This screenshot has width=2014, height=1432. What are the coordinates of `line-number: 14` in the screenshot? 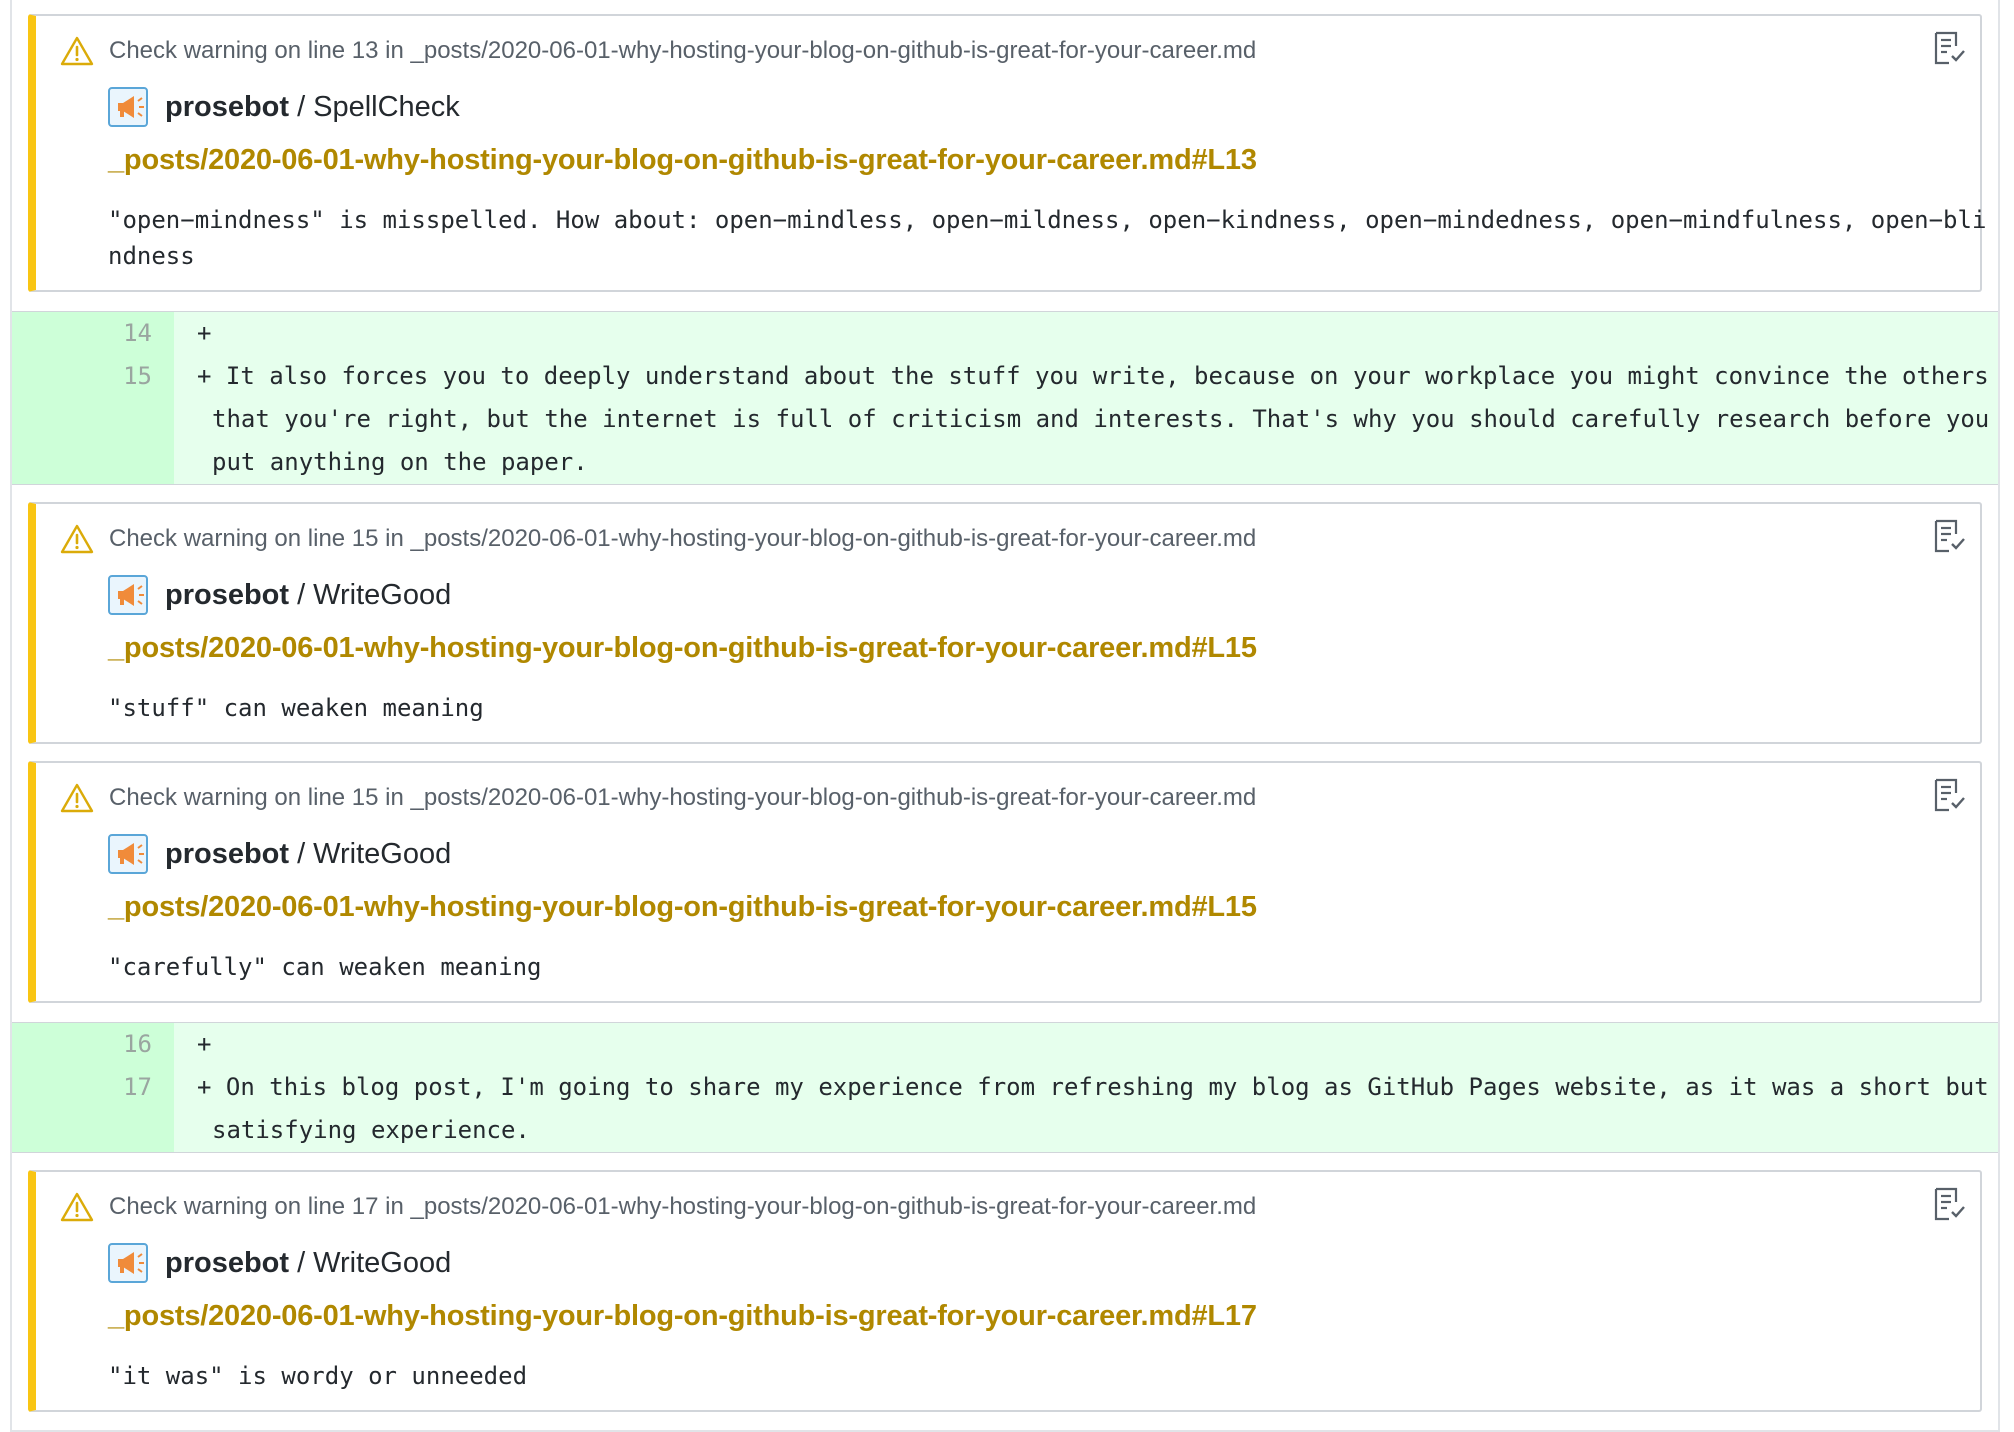 It's located at (82, 333).